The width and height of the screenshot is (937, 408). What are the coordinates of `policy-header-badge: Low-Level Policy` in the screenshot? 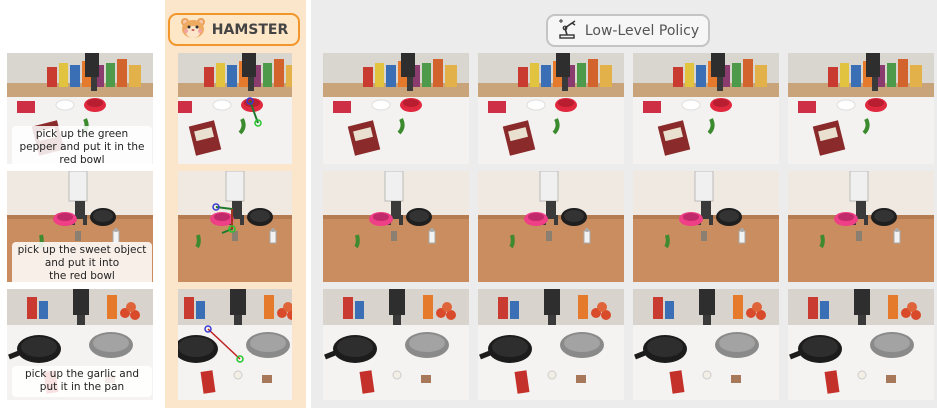 It's located at (628, 30).